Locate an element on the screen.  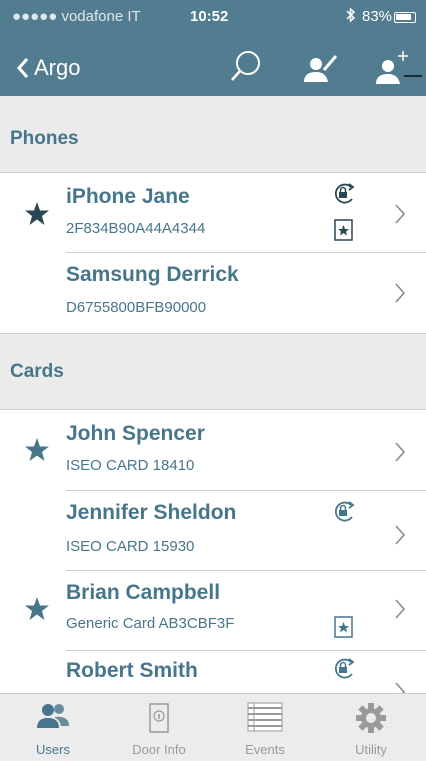
list-item: Samsung Derrick D6755800BFB90000 is located at coordinates (213, 293).